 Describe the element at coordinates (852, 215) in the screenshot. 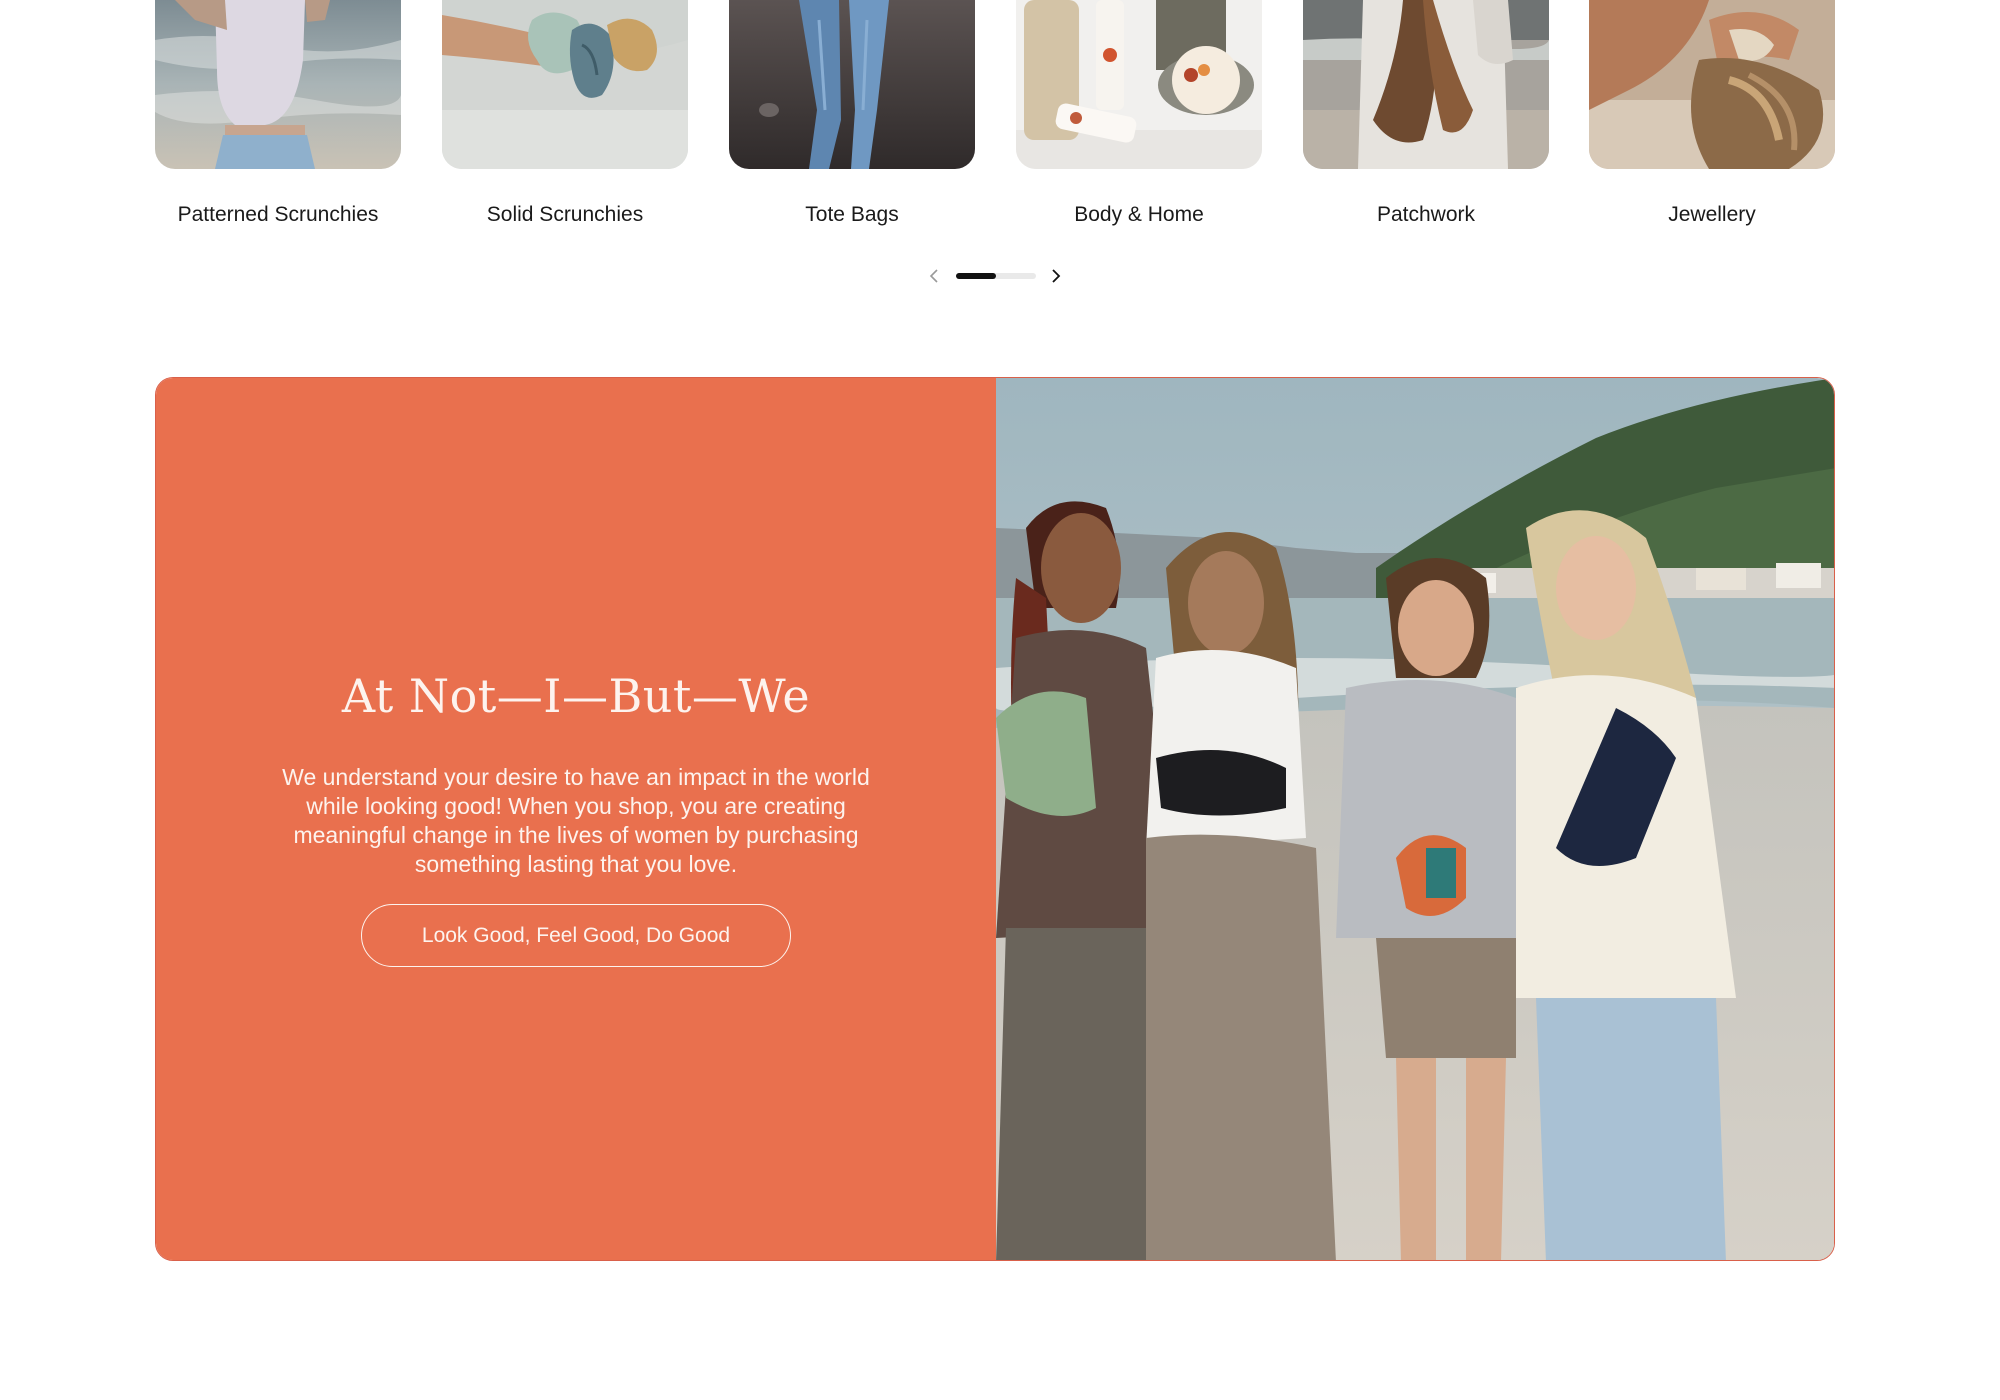

I see `category-label: Tote Bags` at that location.